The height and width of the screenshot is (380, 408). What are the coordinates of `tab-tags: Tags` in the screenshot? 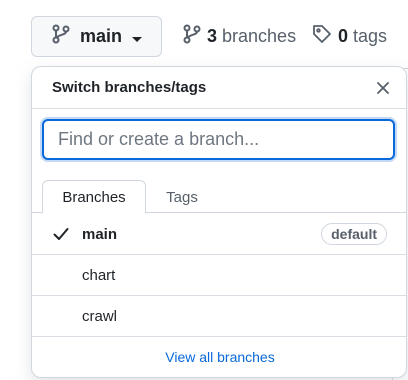 It's located at (182, 197).